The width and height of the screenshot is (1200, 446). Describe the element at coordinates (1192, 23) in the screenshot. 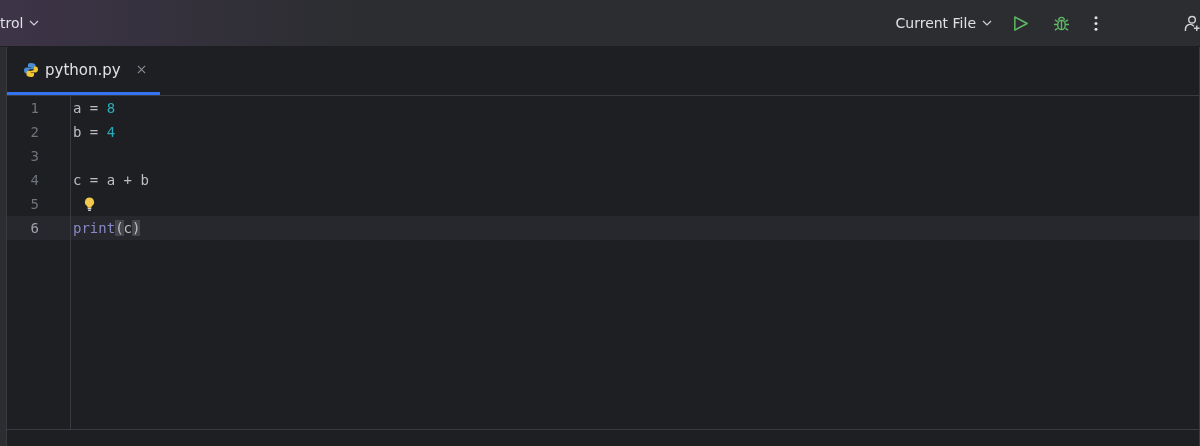

I see `add-user-icon` at that location.